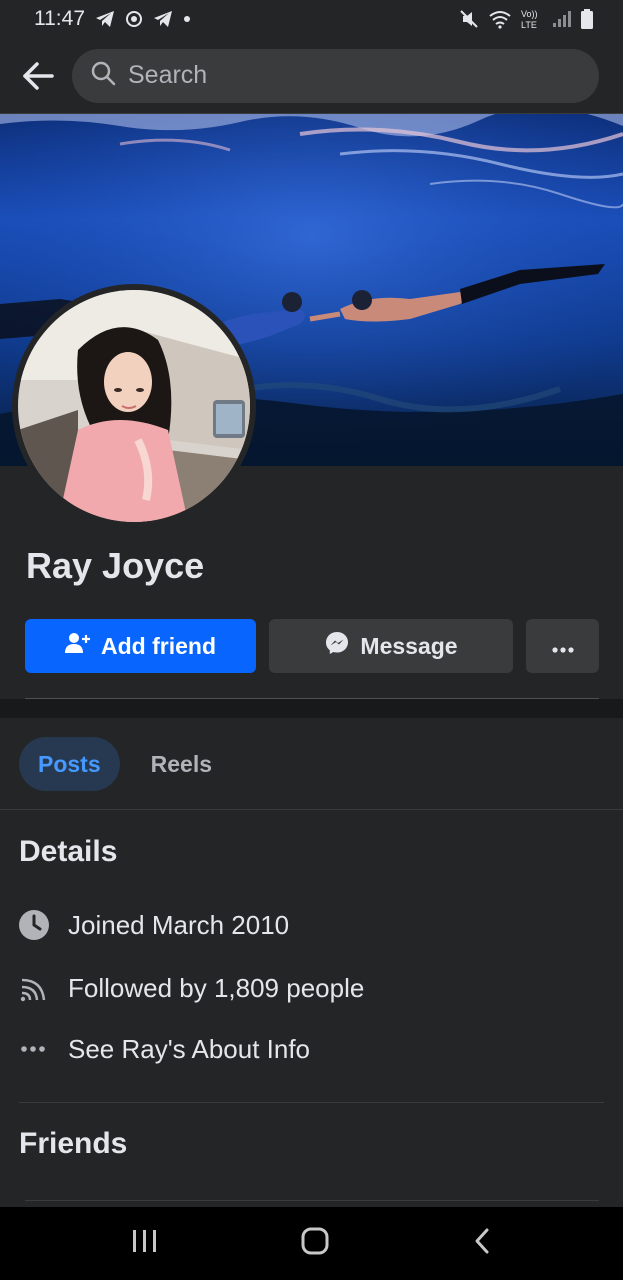 This screenshot has width=623, height=1280. Describe the element at coordinates (529, 14) in the screenshot. I see `svg-text: Vo))` at that location.